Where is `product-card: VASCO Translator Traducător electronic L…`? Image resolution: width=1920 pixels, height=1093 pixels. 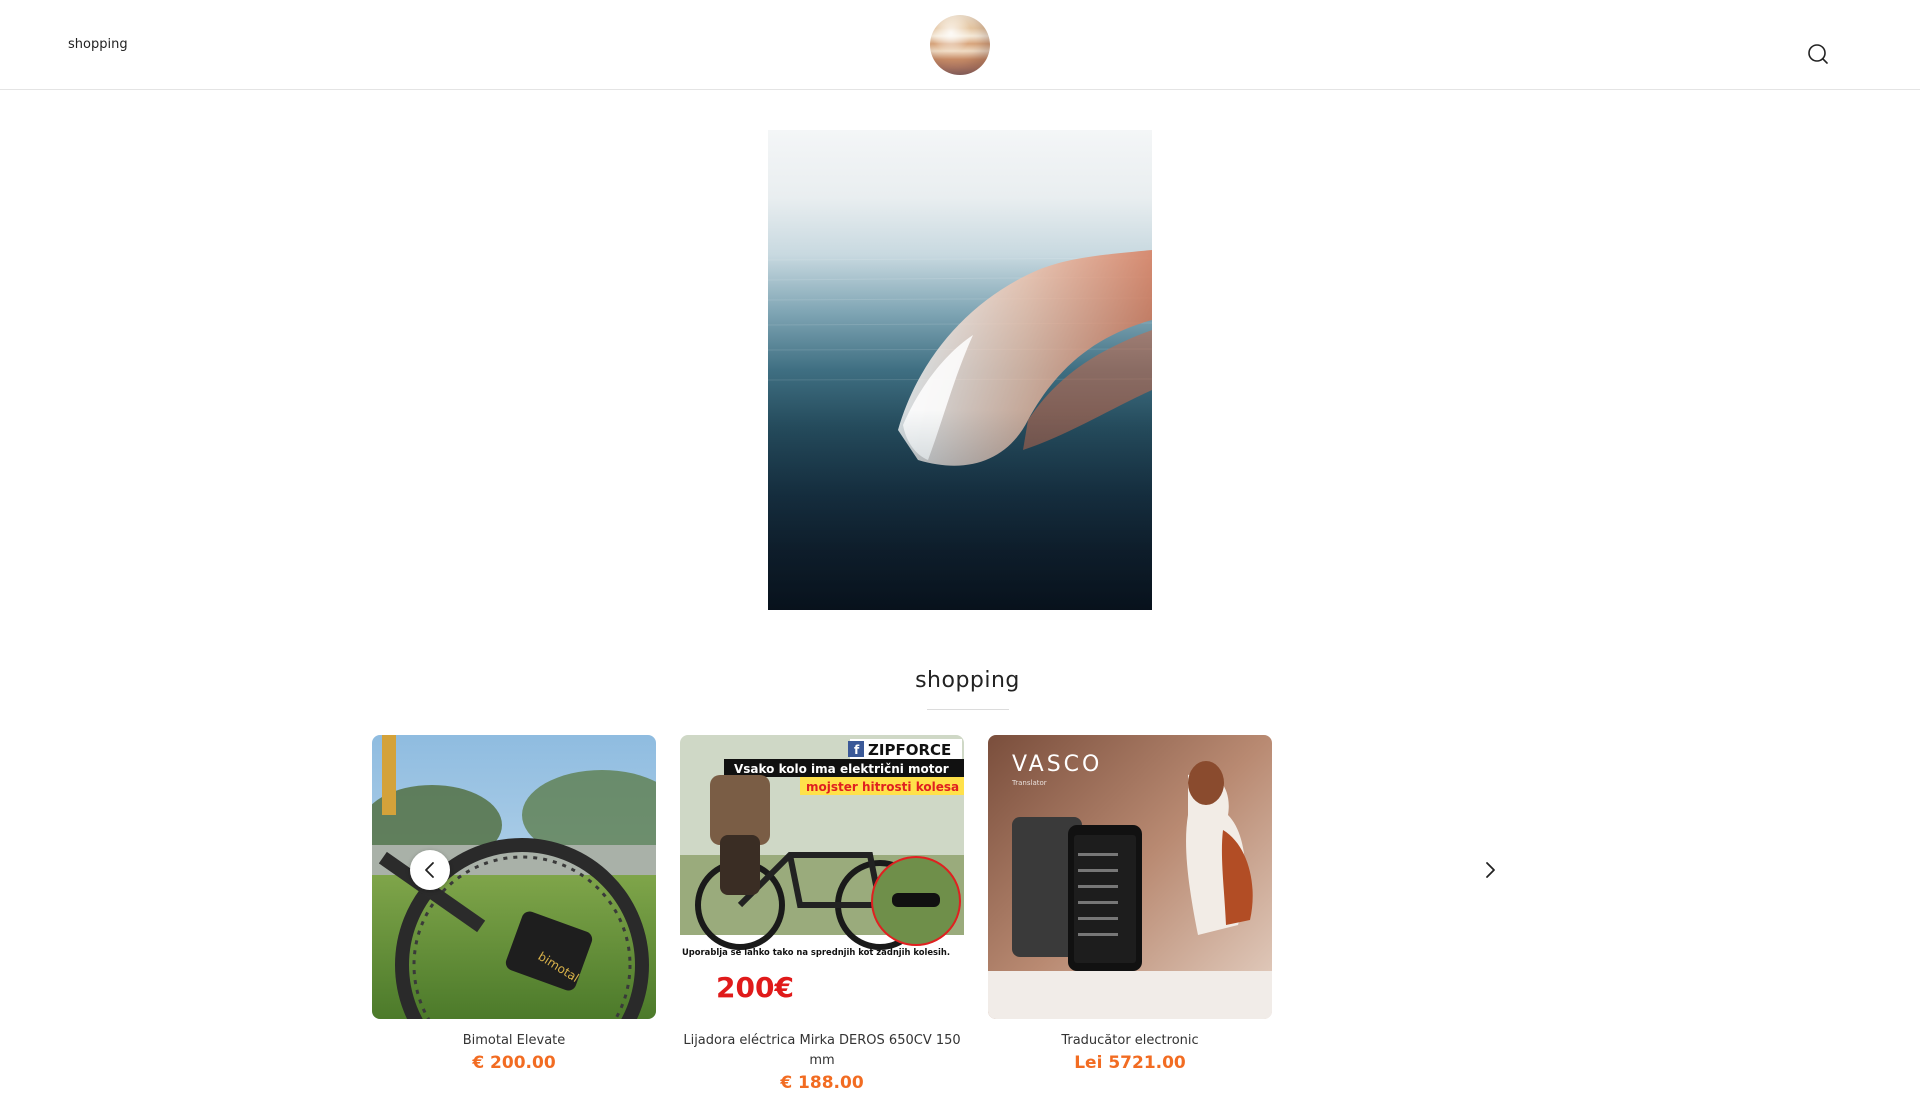
product-card: VASCO Translator Traducător electronic L… is located at coordinates (1130, 904).